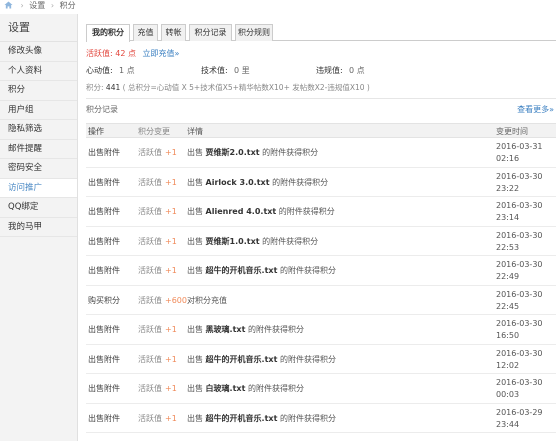 The width and height of the screenshot is (560, 441). Describe the element at coordinates (519, 212) in the screenshot. I see `time-cell: 2016-03-30 23:14` at that location.